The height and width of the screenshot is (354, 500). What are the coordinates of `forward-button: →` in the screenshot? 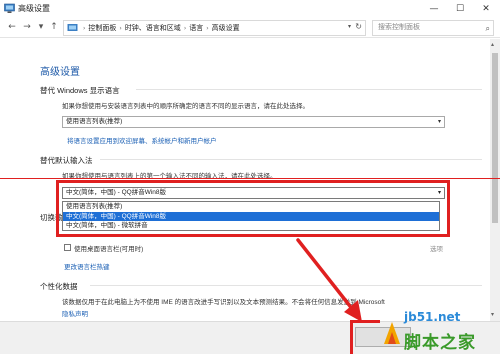 It's located at (27, 27).